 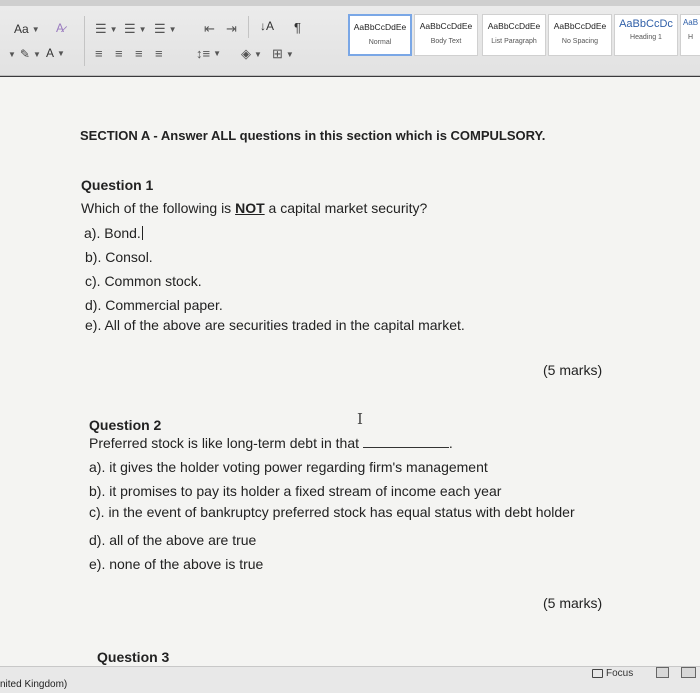 What do you see at coordinates (690, 37) in the screenshot?
I see `style-name: H` at bounding box center [690, 37].